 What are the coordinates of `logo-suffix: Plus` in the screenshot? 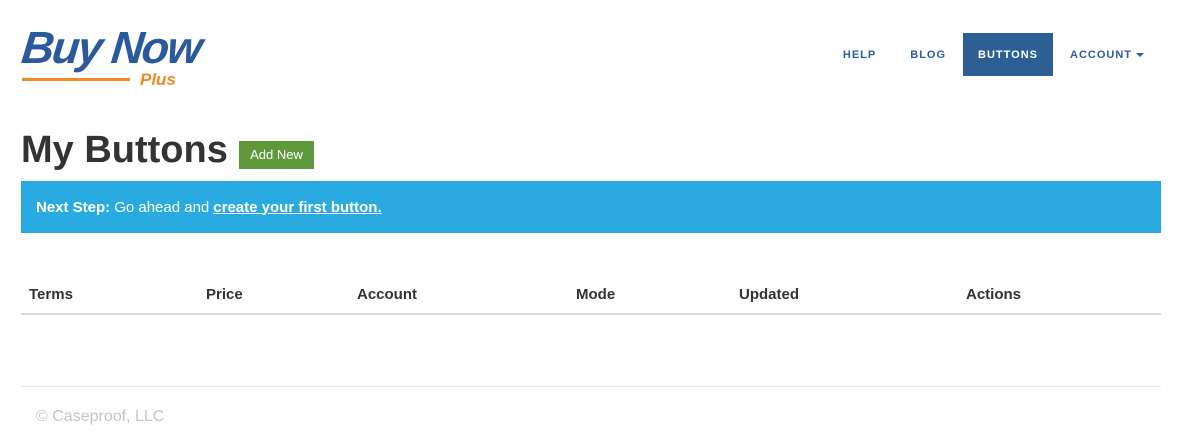 It's located at (158, 79).